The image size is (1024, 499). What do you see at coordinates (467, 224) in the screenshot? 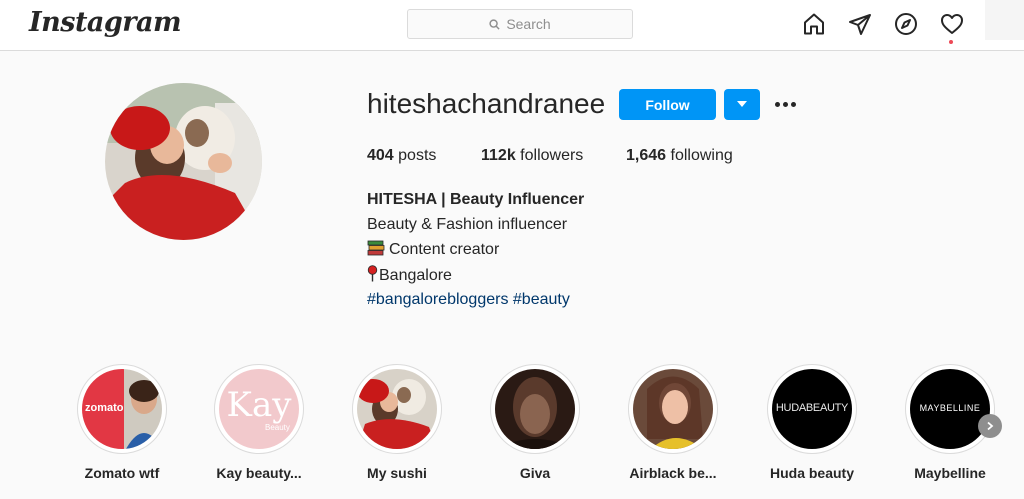
I see `bio-line: Beauty & Fashion influencer` at bounding box center [467, 224].